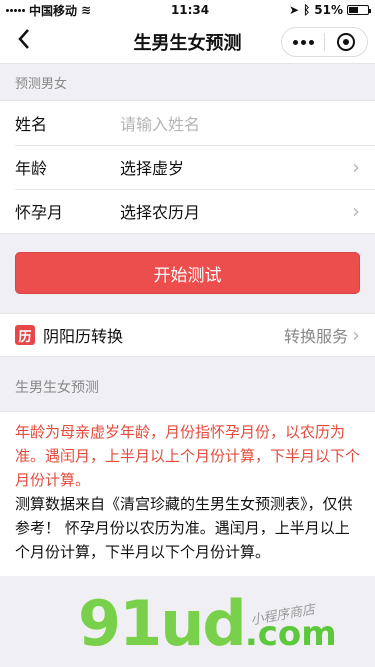 The height and width of the screenshot is (667, 375). Describe the element at coordinates (31, 124) in the screenshot. I see `name-label: 姓名` at that location.